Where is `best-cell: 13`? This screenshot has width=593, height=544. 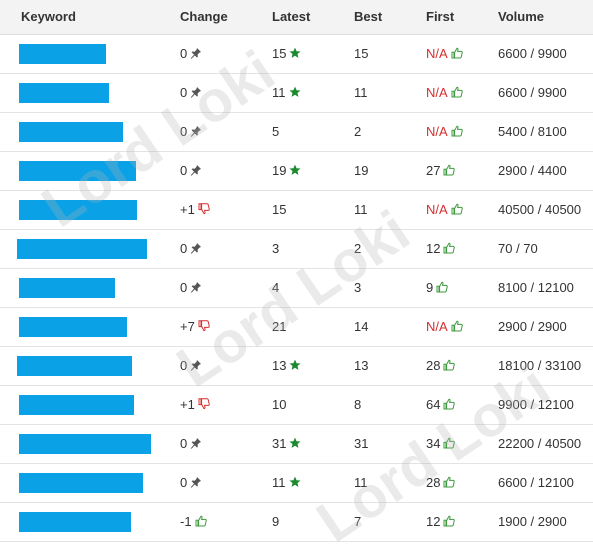
best-cell: 13 is located at coordinates (390, 366).